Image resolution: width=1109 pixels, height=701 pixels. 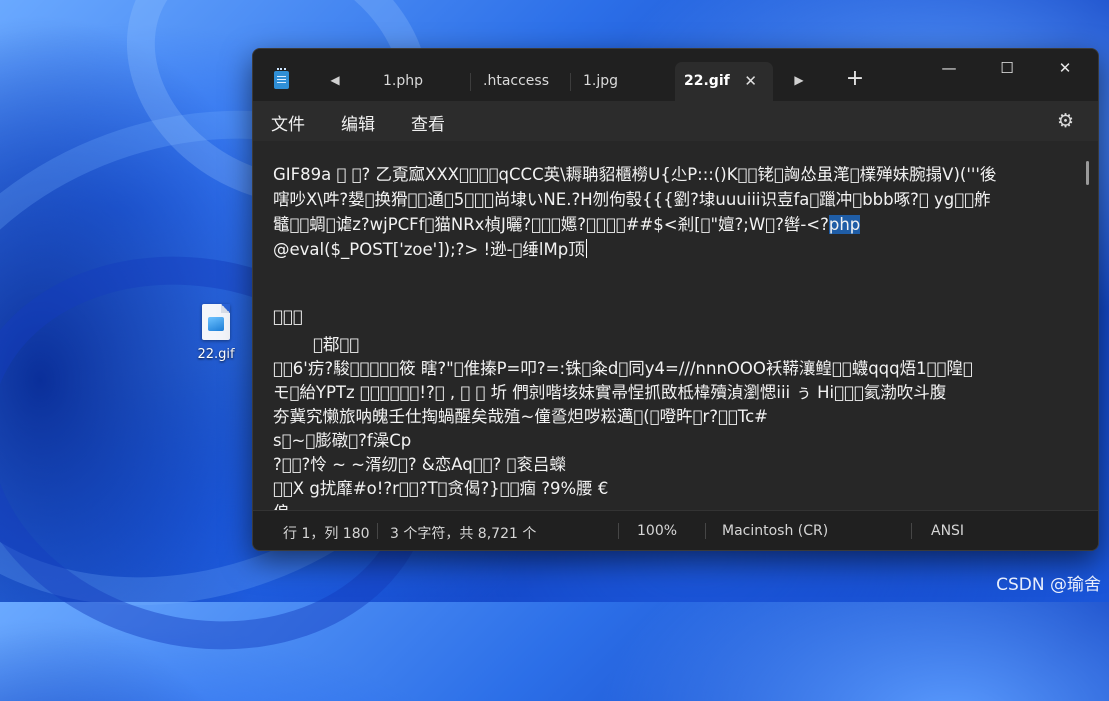 I want to click on scroll-tabs-left-icon: ◀, so click(x=335, y=80).